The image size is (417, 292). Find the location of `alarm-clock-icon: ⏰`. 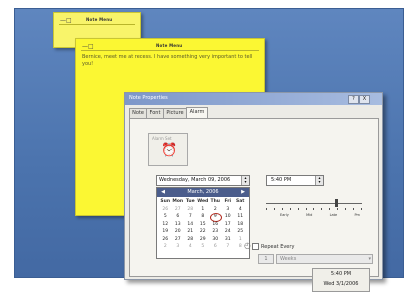

alarm-clock-icon: ⏰ is located at coordinates (169, 150).